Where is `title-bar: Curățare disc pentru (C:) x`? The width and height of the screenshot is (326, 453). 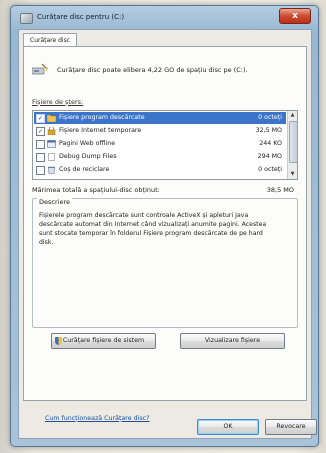
title-bar: Curățare disc pentru (C:) x is located at coordinates (164, 17).